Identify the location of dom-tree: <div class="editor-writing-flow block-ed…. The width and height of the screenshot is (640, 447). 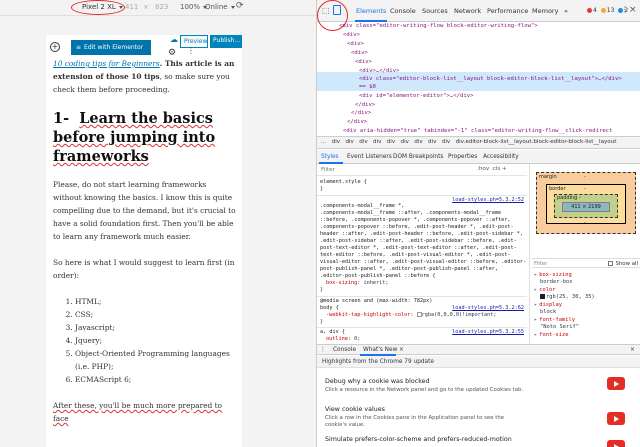
(478, 79).